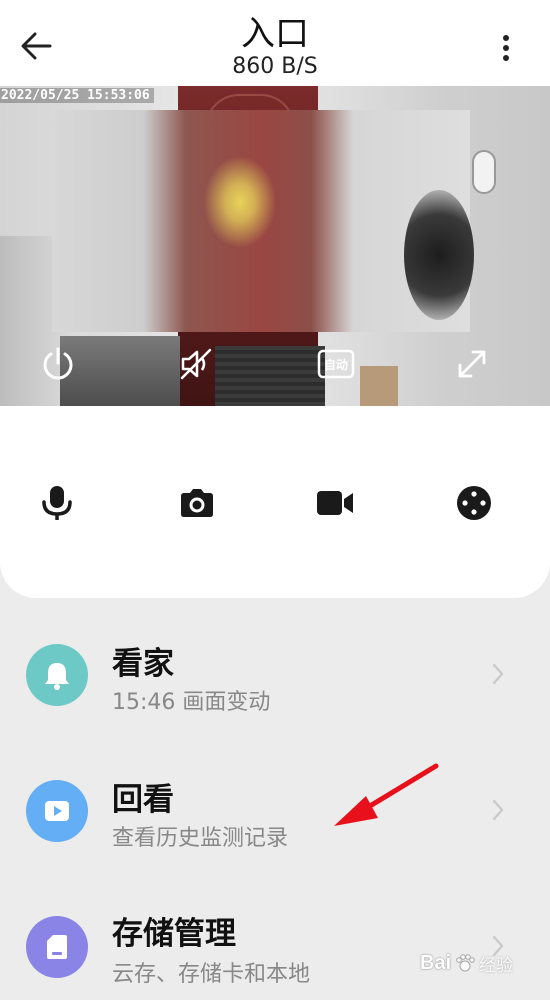 This screenshot has height=1000, width=550. What do you see at coordinates (120, 371) in the screenshot?
I see `scene-stairs` at bounding box center [120, 371].